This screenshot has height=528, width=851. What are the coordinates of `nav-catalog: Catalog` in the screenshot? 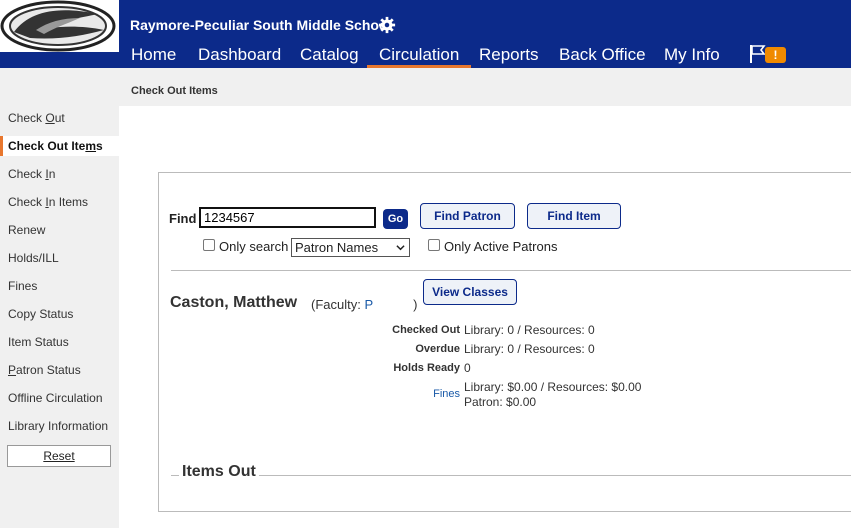 It's located at (329, 55).